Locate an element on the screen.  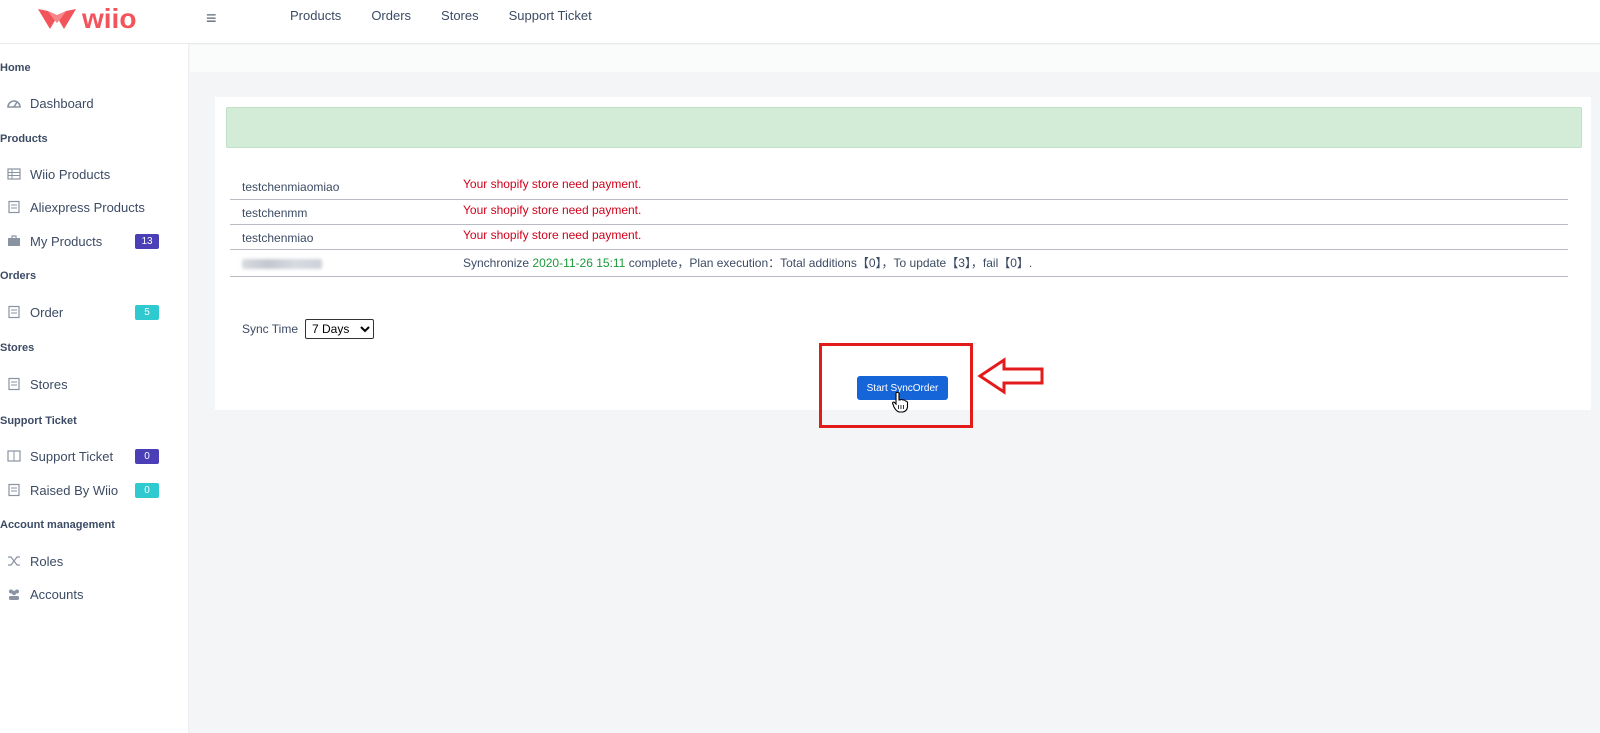
sidebar-label-order: Order is located at coordinates (47, 312).